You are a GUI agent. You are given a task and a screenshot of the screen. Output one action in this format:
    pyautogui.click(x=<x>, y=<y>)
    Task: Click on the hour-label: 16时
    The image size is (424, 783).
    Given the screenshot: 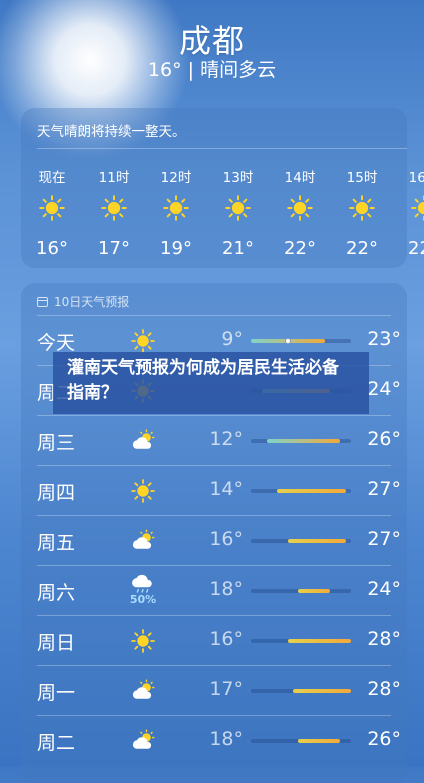 What is the action you would take?
    pyautogui.click(x=416, y=178)
    